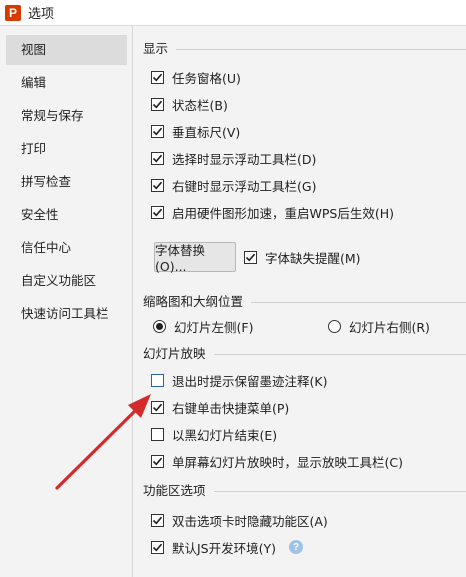 Image resolution: width=466 pixels, height=577 pixels. What do you see at coordinates (157, 434) in the screenshot?
I see `checkbox-end-with-black` at bounding box center [157, 434].